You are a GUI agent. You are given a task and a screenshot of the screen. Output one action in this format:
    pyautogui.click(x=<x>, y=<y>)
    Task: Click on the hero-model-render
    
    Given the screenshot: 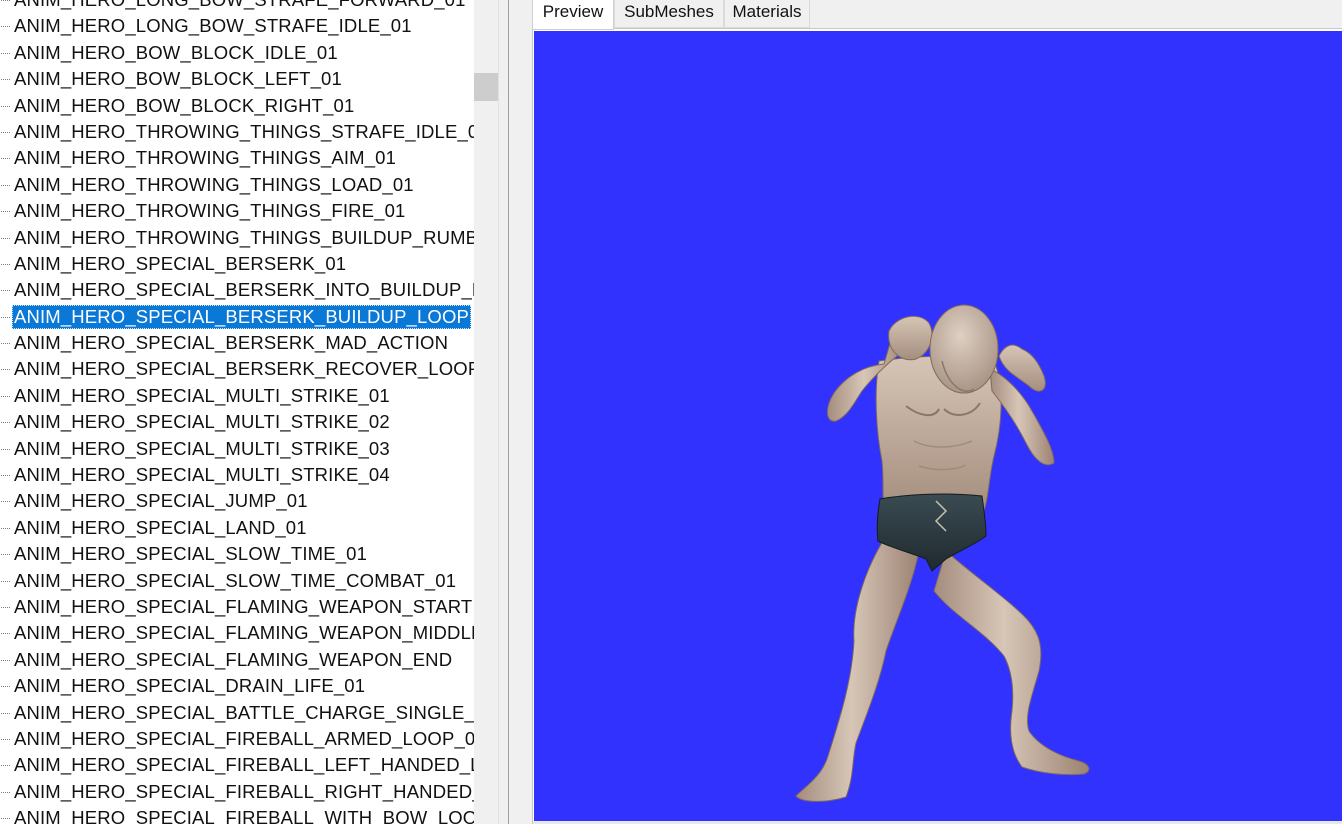 What is the action you would take?
    pyautogui.click(x=942, y=553)
    